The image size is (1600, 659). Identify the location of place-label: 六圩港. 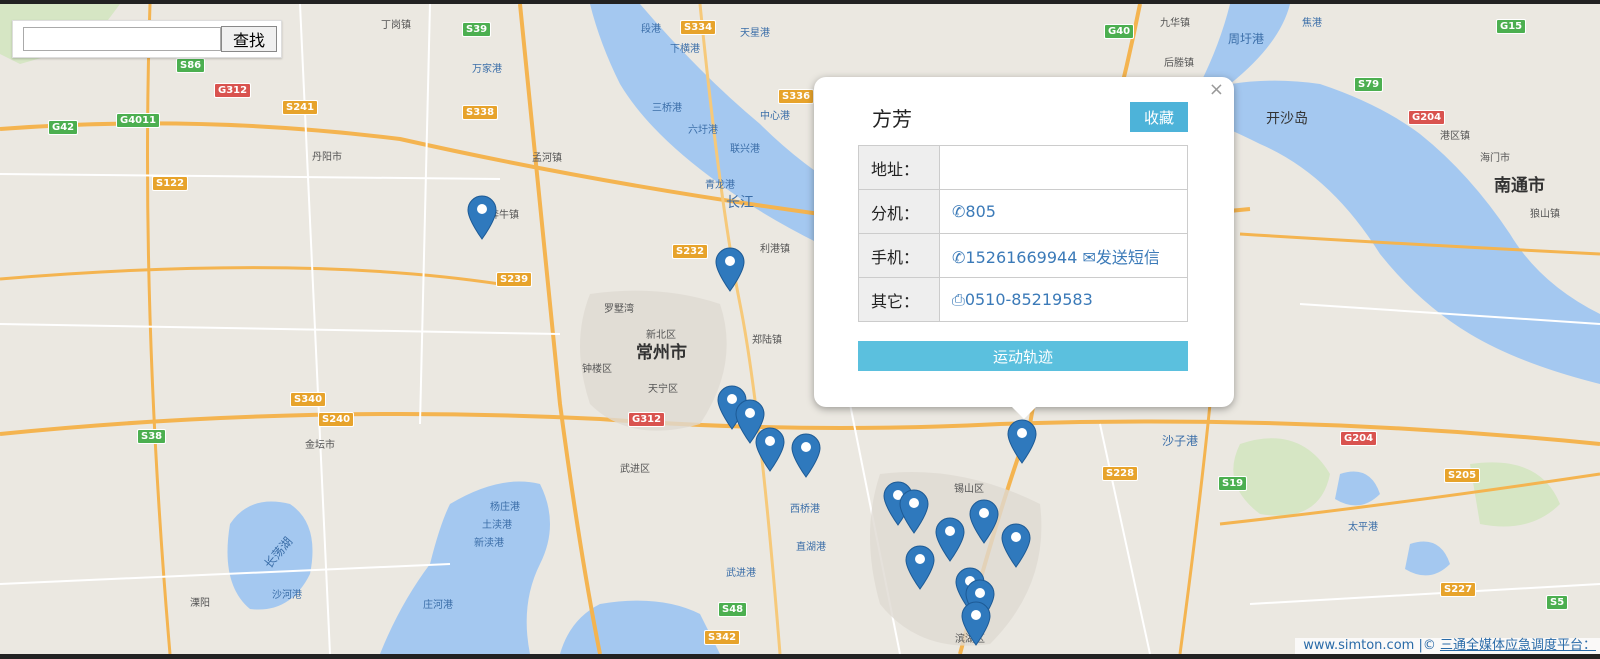
(703, 130).